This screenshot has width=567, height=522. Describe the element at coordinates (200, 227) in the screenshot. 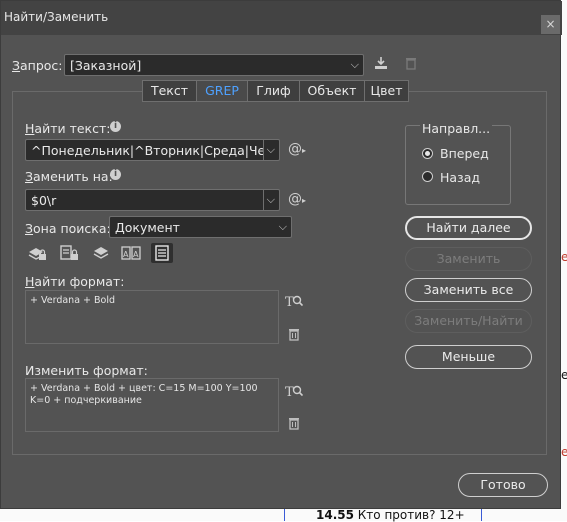

I see `search-scope-select: Документ ⌵` at that location.